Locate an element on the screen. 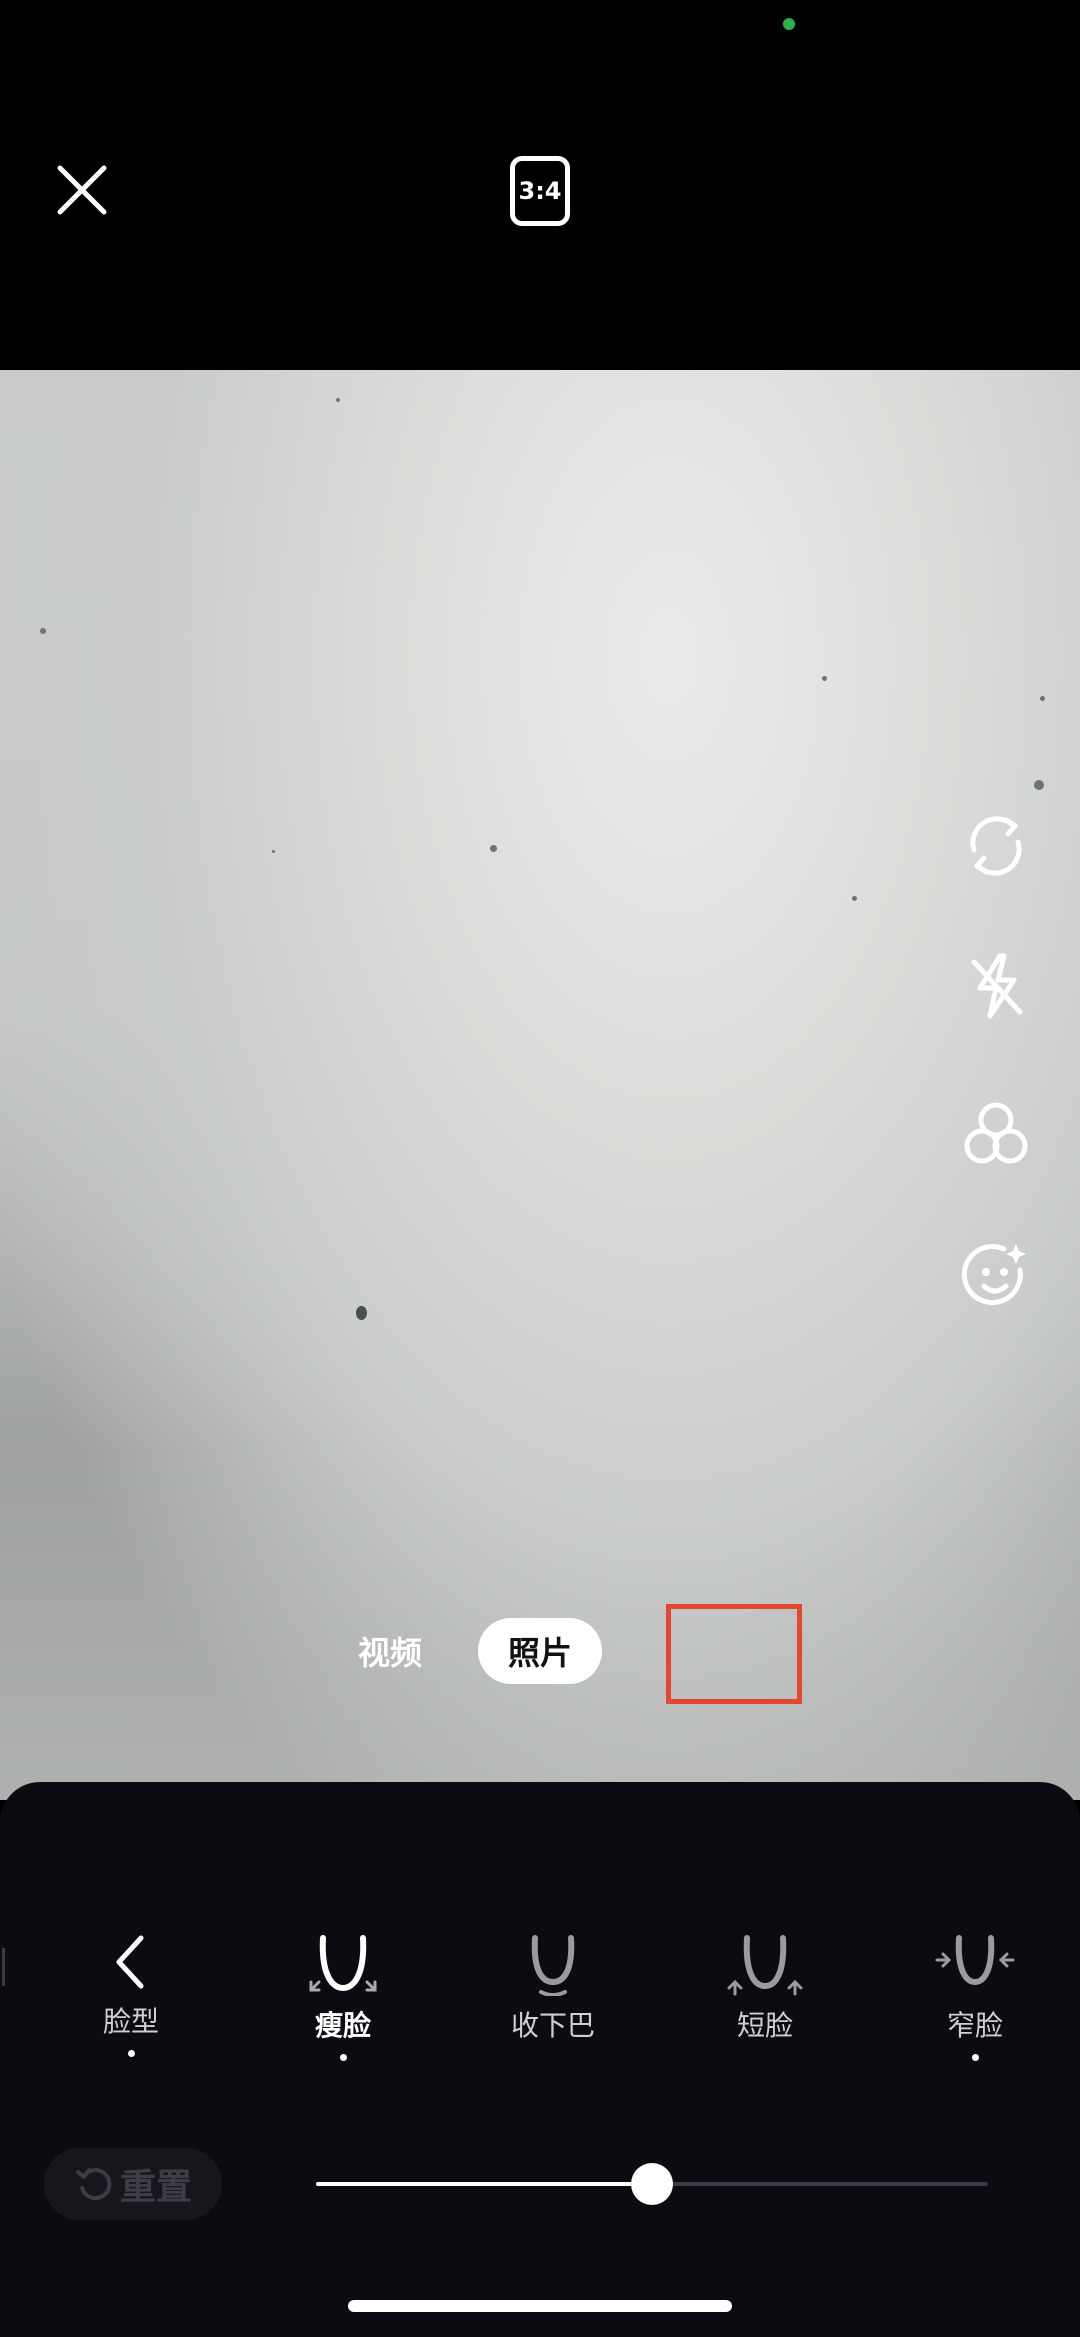  chevron-left-icon is located at coordinates (130, 1962).